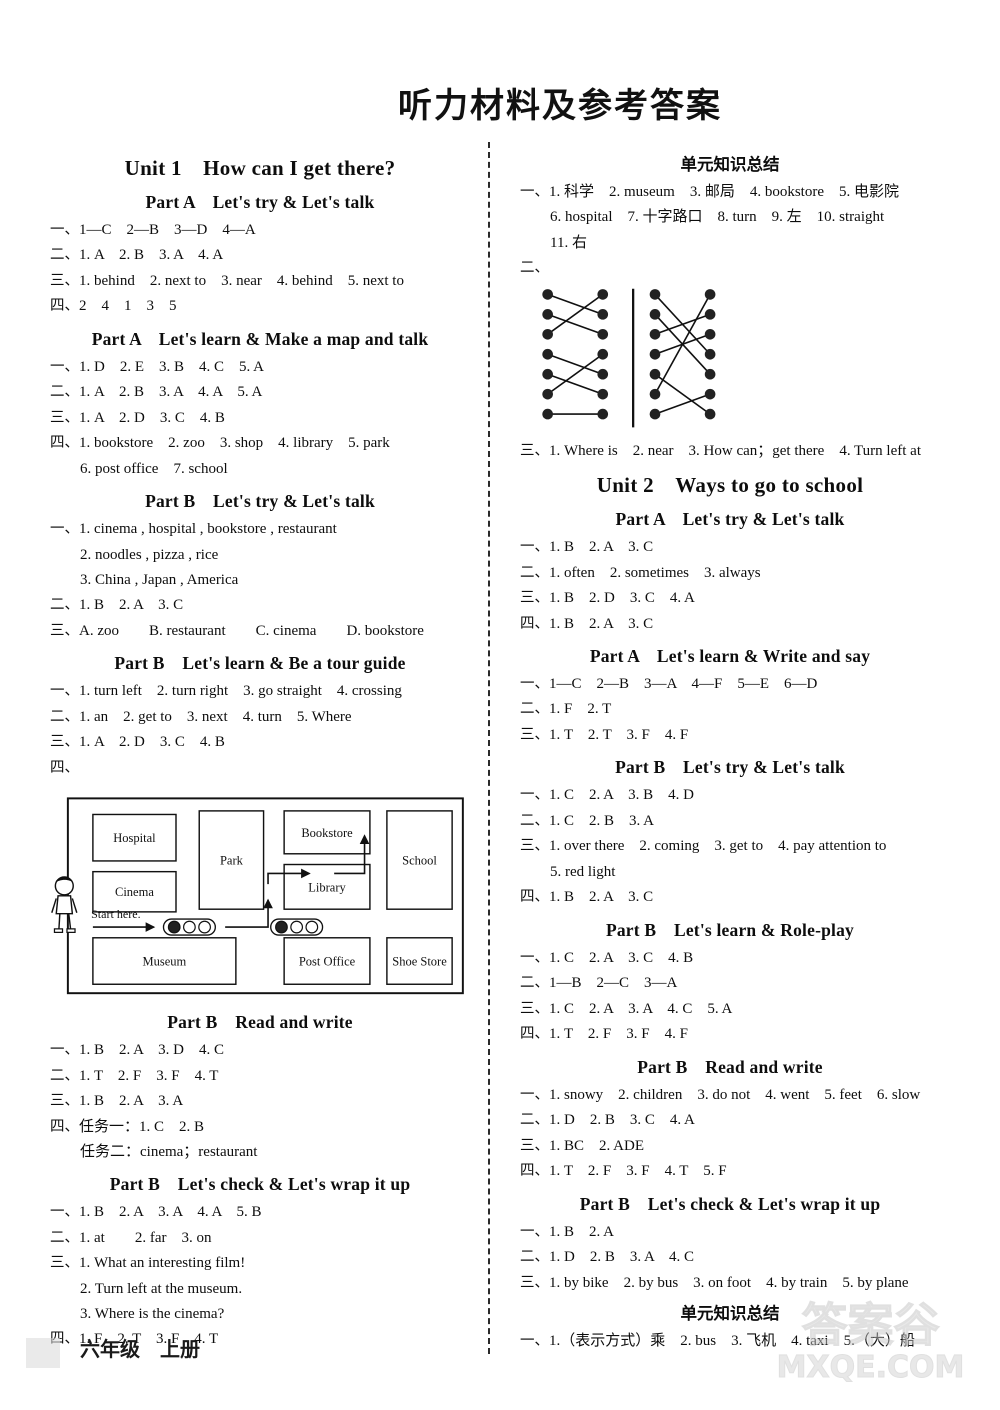  I want to click on answer-continuation-line: 6. post office 7. school, so click(154, 468).